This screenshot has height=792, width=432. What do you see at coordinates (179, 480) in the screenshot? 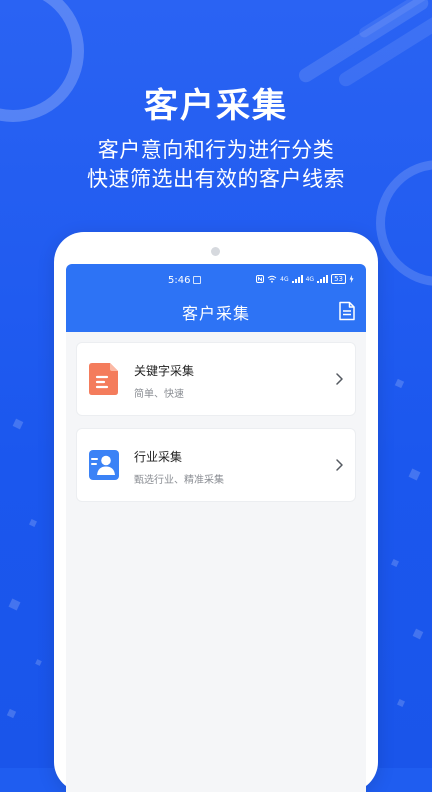
I see `card-subtitle: 甄选行业、精准采集` at bounding box center [179, 480].